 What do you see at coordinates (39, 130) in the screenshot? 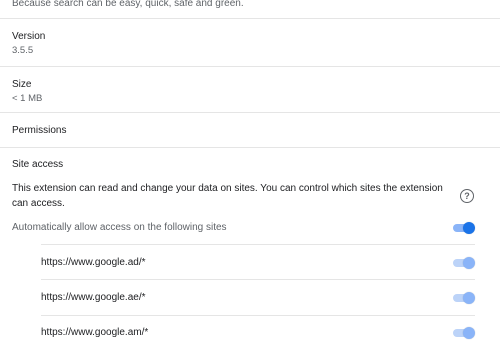
I see `permissions-label: Permissions` at bounding box center [39, 130].